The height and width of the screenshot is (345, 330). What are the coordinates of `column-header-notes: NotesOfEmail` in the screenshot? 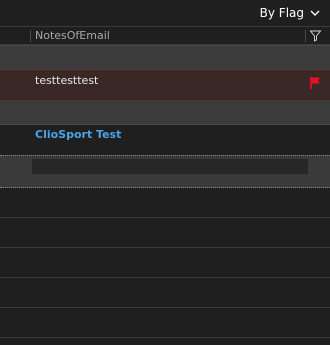 It's located at (72, 36).